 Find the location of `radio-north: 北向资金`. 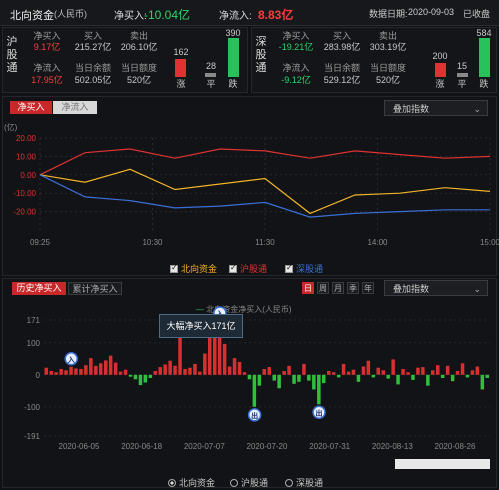

radio-north: 北向资金 is located at coordinates (191, 482).